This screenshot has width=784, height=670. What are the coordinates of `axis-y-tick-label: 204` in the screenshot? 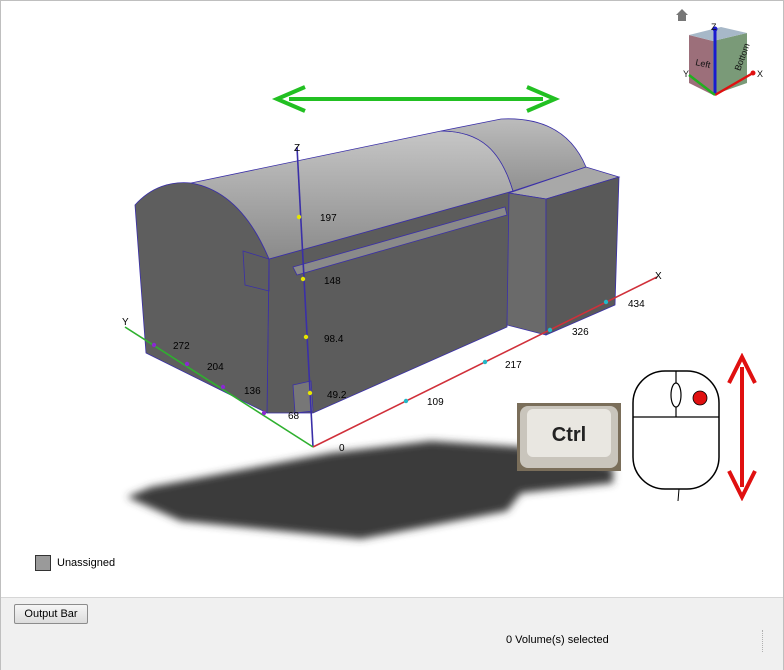 It's located at (215, 367).